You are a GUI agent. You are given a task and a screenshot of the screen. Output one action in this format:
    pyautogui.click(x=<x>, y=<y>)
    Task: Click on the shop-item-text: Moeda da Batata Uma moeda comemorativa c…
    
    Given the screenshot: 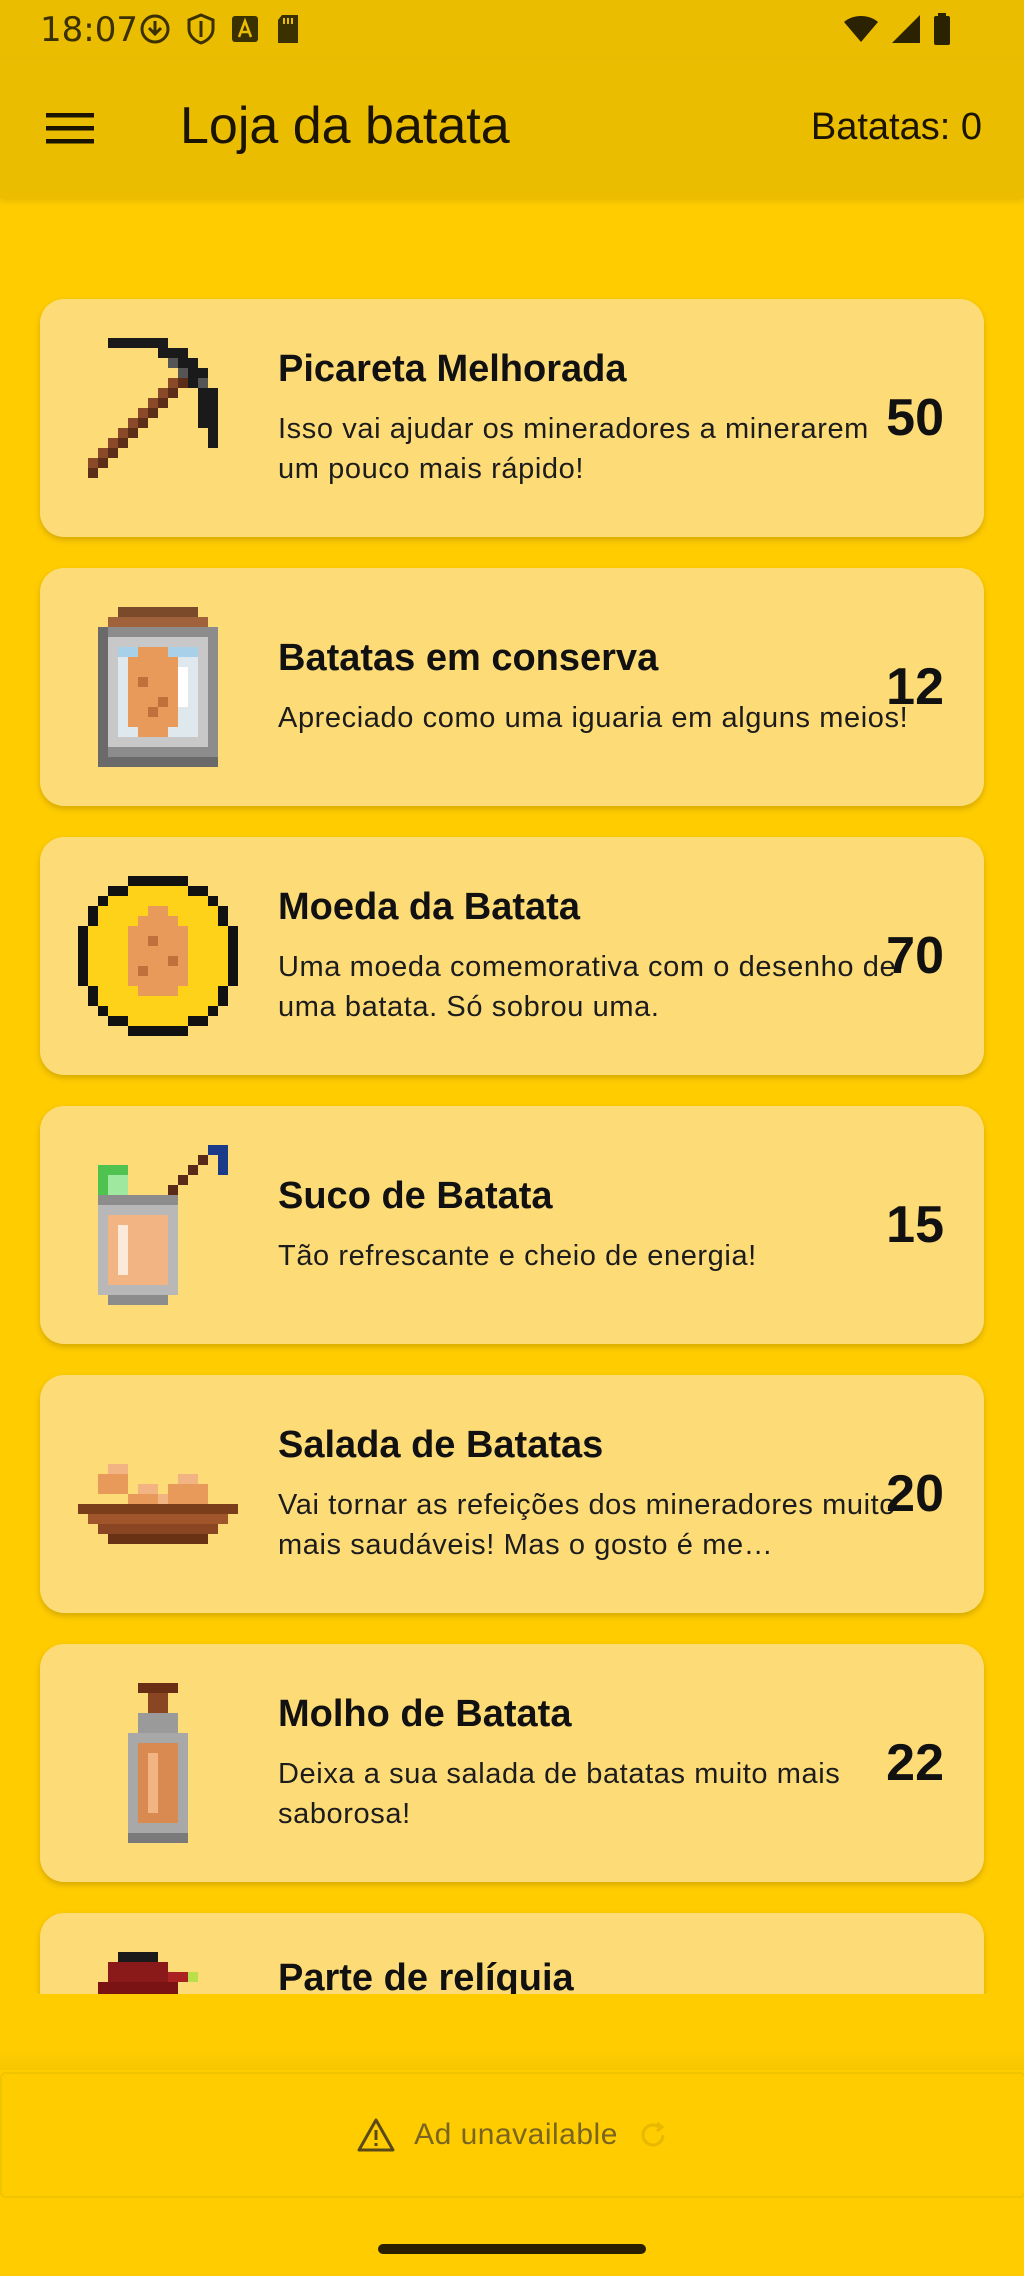 What is the action you would take?
    pyautogui.click(x=598, y=956)
    